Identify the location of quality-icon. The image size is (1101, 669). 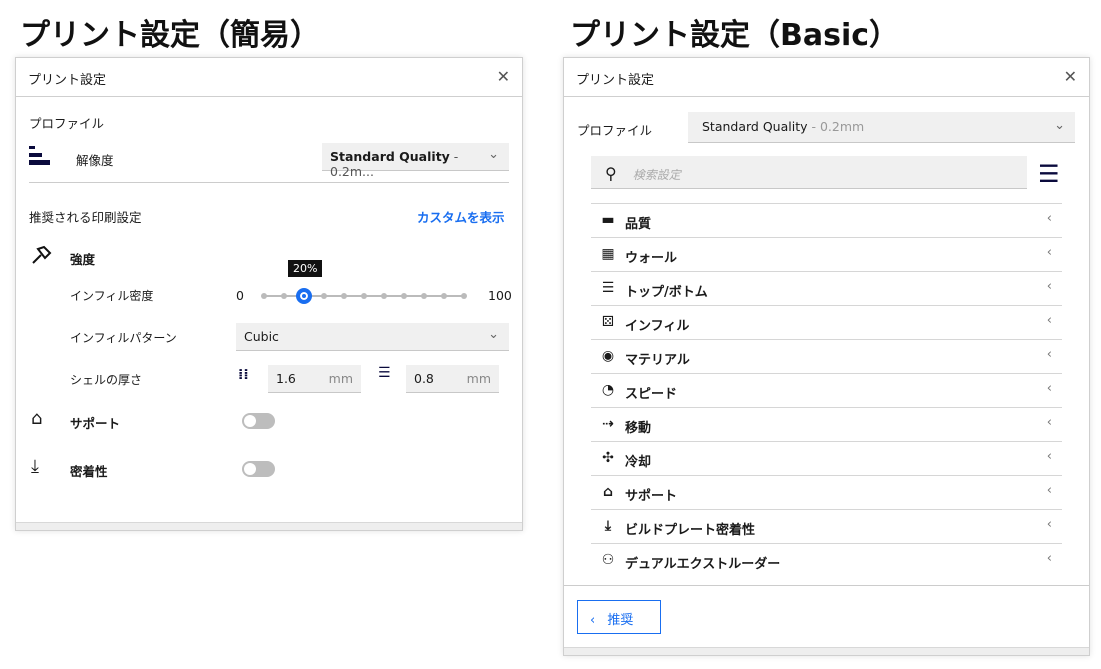
(39, 155).